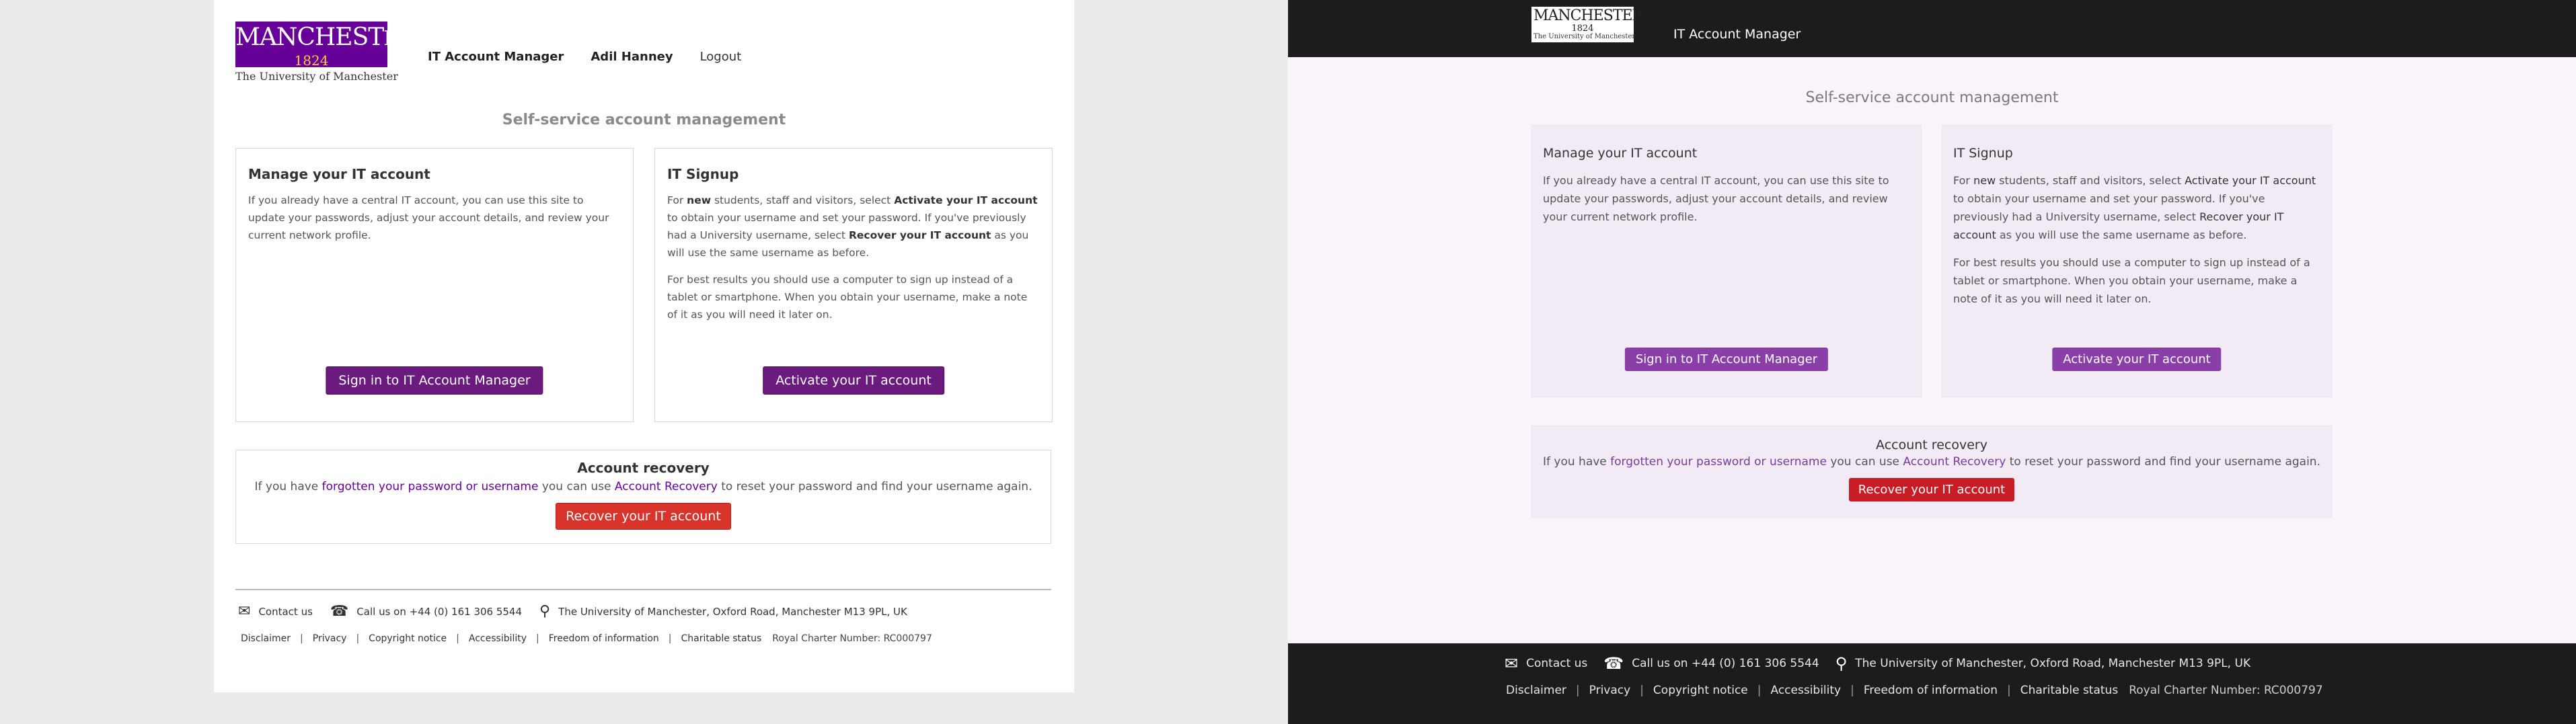 This screenshot has width=2576, height=724. I want to click on footer-divider, so click(643, 589).